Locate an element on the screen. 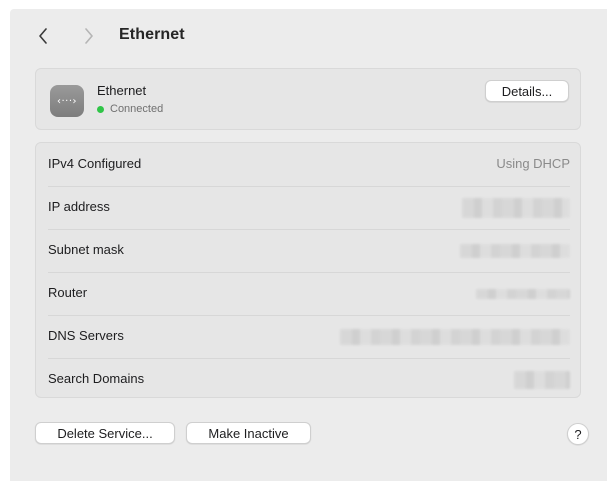 The height and width of the screenshot is (481, 607). back-button is located at coordinates (43, 36).